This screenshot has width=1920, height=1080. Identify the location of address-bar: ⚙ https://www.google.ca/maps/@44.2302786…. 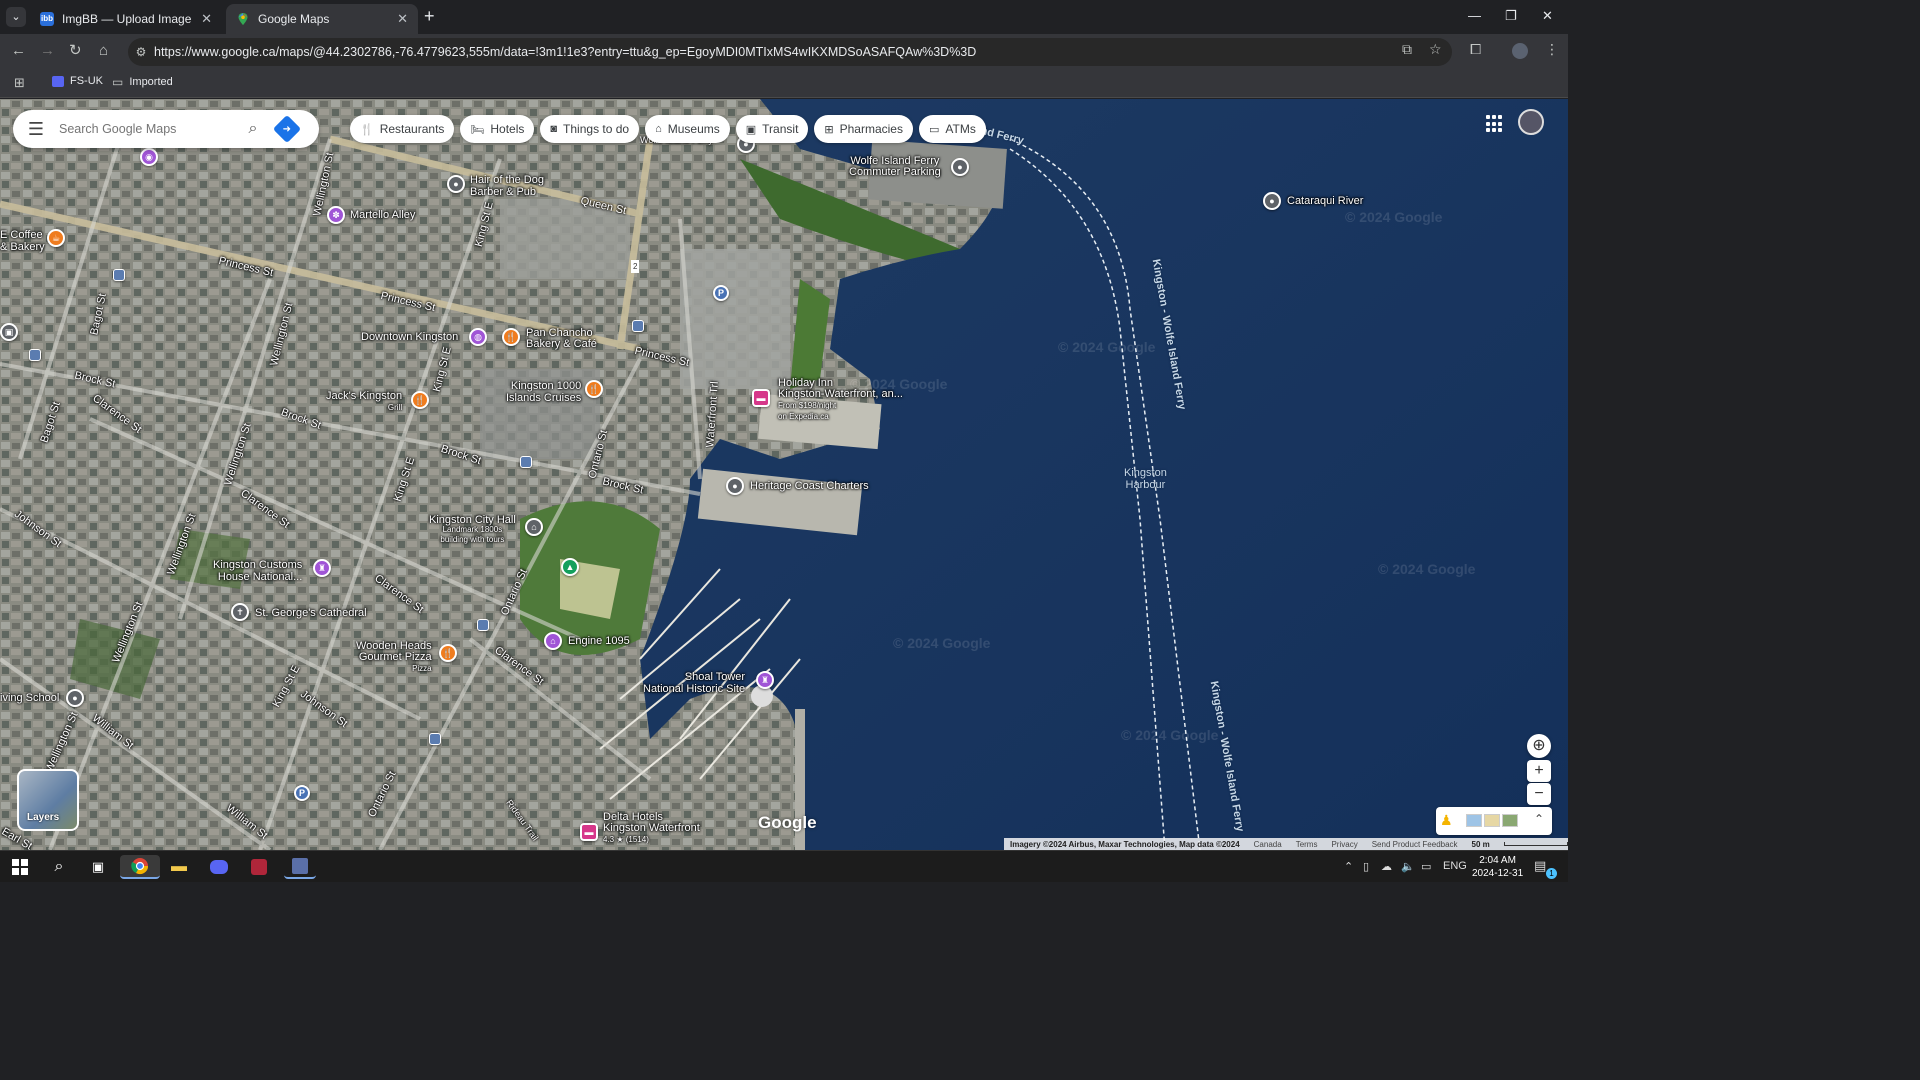
(790, 52).